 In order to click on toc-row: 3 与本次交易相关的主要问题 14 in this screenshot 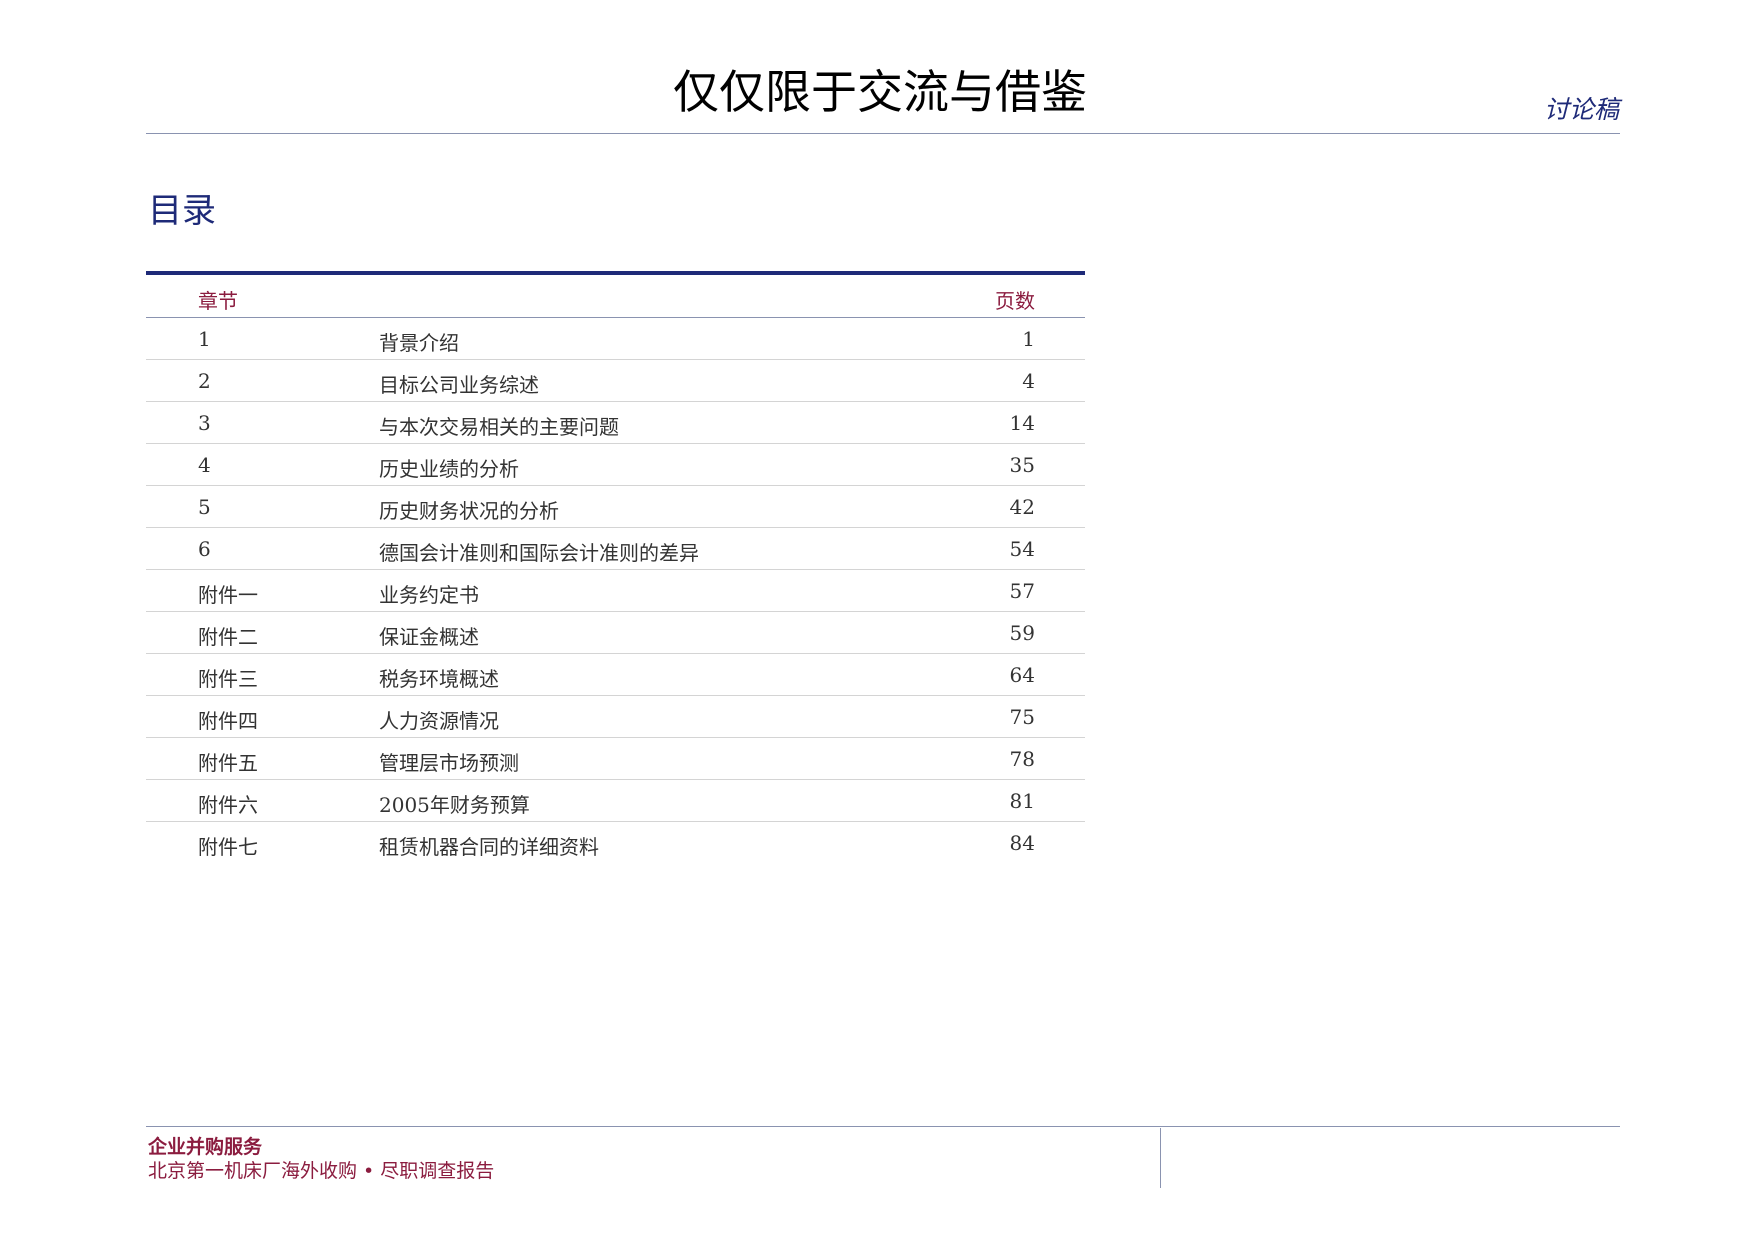, I will do `click(615, 423)`.